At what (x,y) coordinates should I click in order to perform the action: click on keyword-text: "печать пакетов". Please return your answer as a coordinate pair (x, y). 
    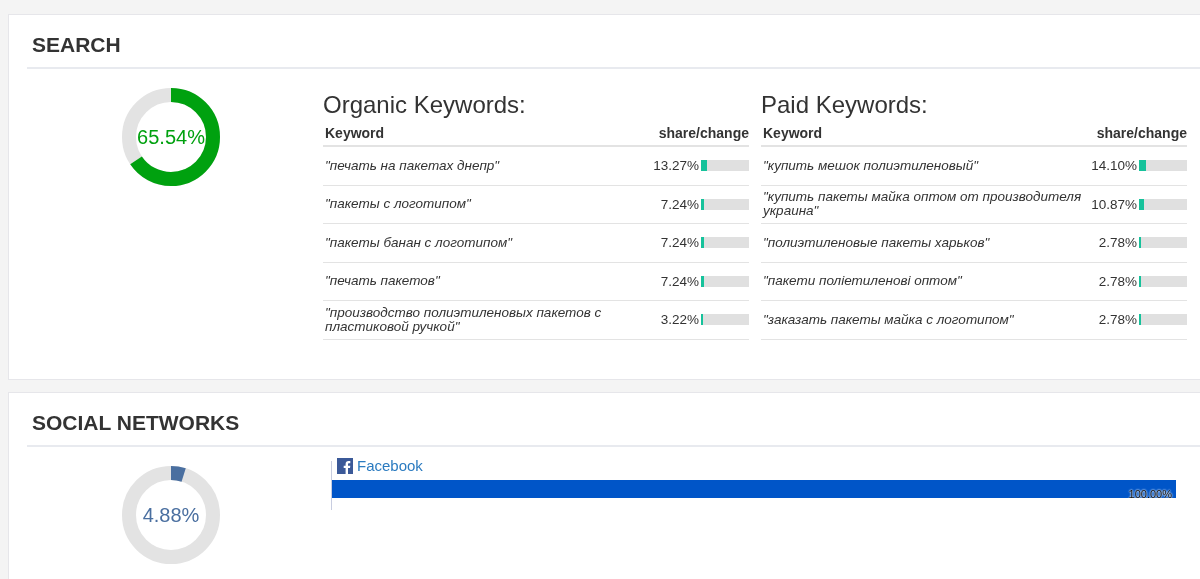
    Looking at the image, I should click on (383, 281).